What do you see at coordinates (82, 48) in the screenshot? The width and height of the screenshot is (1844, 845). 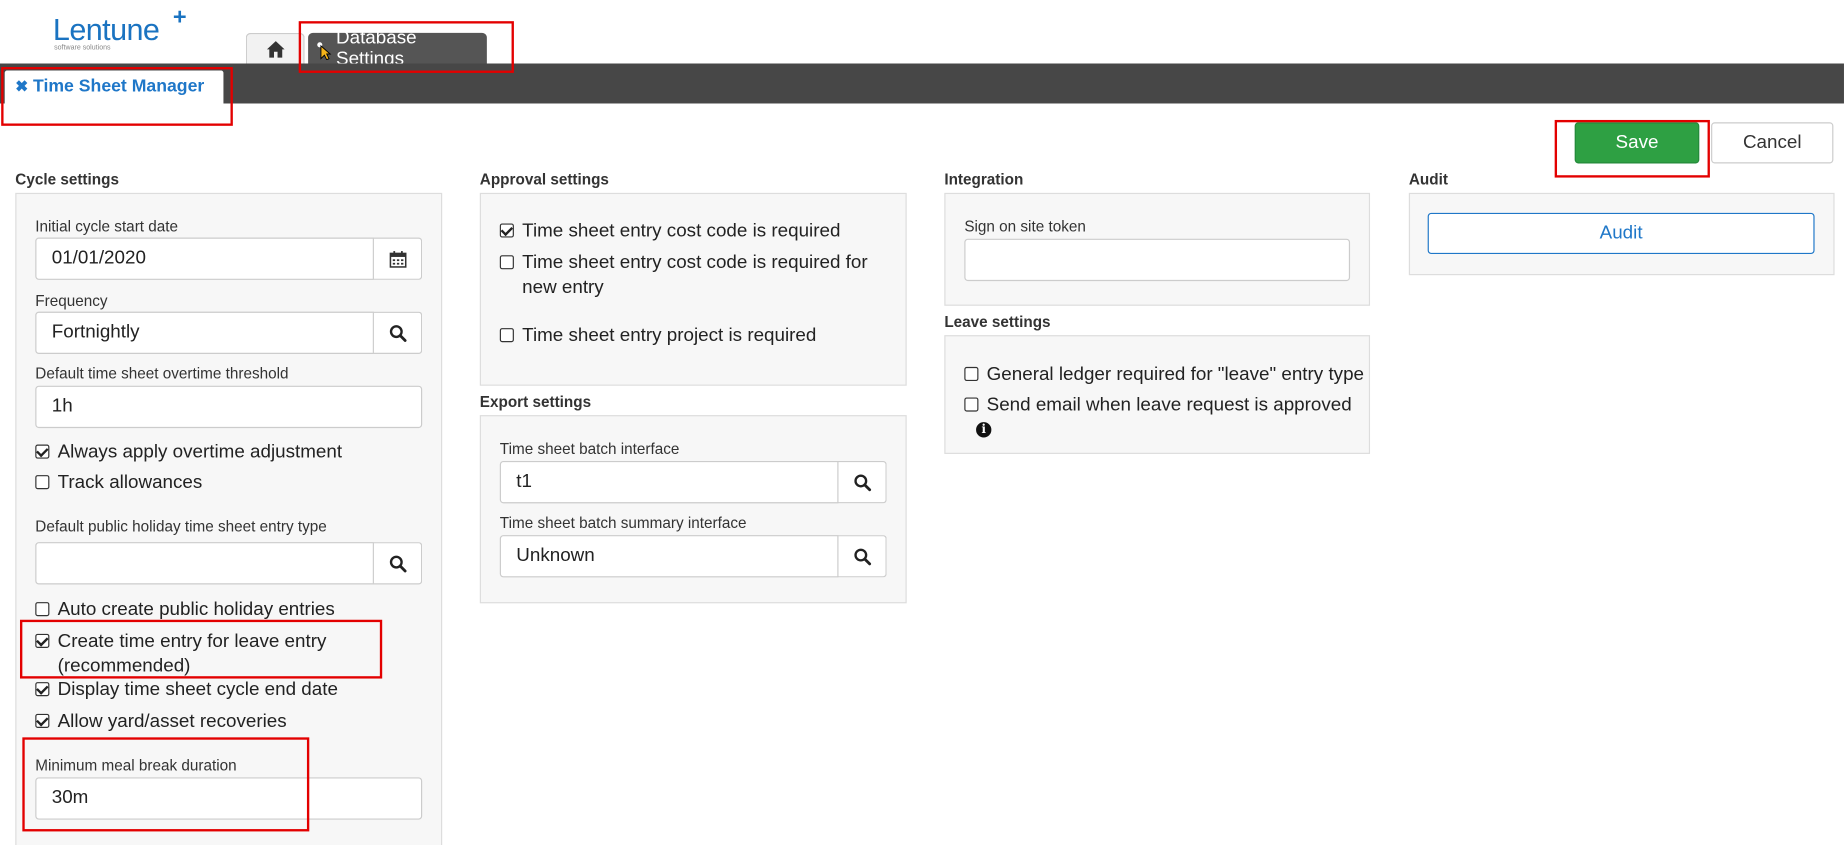 I see `brand-tagline: software solutions` at bounding box center [82, 48].